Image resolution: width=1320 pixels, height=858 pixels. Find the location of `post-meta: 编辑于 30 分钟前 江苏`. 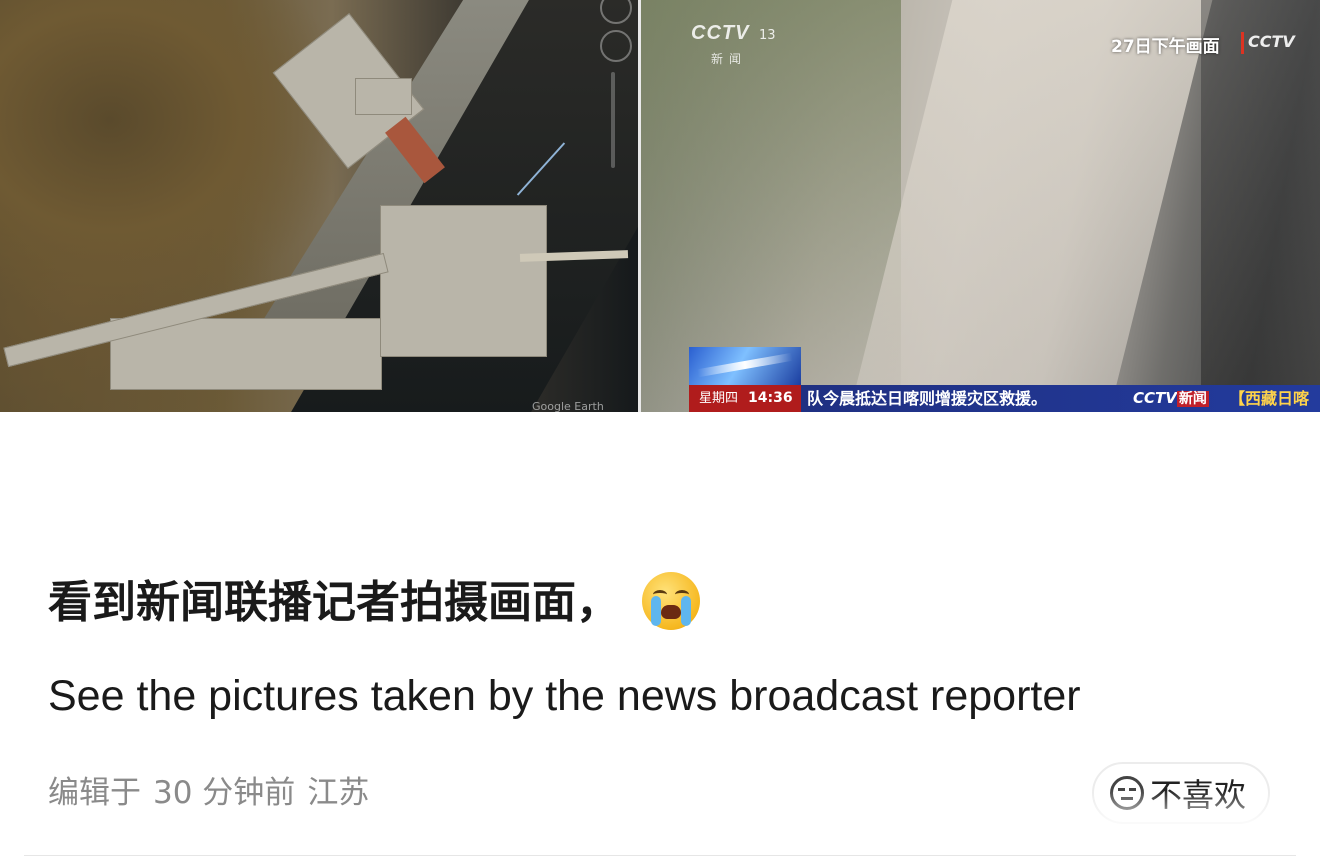

post-meta: 编辑于 30 分钟前 江苏 is located at coordinates (208, 793).